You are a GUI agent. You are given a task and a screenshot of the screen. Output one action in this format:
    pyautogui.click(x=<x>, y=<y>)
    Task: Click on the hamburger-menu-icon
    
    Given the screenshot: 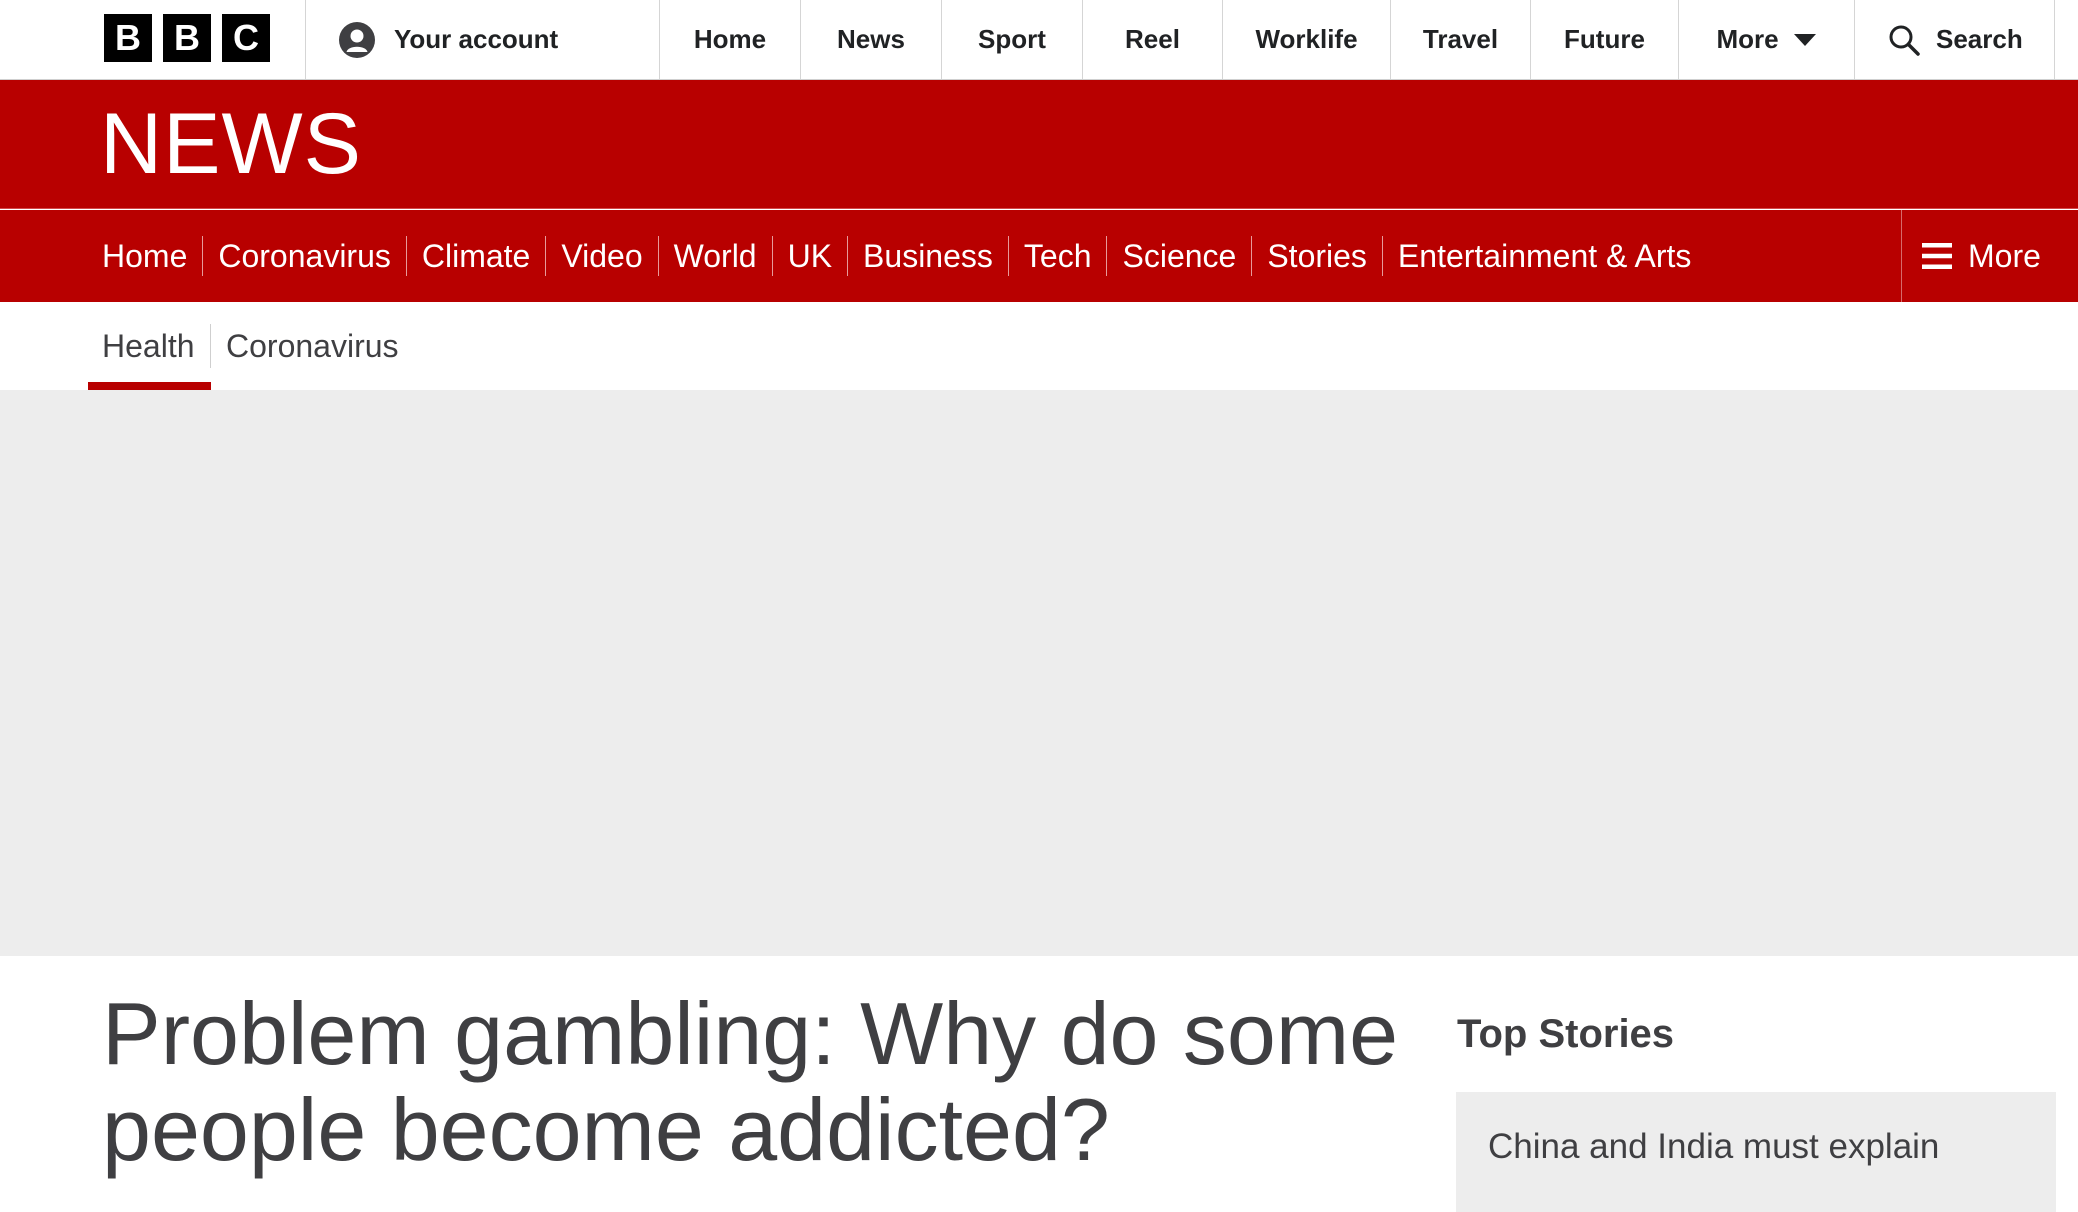 What is the action you would take?
    pyautogui.click(x=1937, y=256)
    